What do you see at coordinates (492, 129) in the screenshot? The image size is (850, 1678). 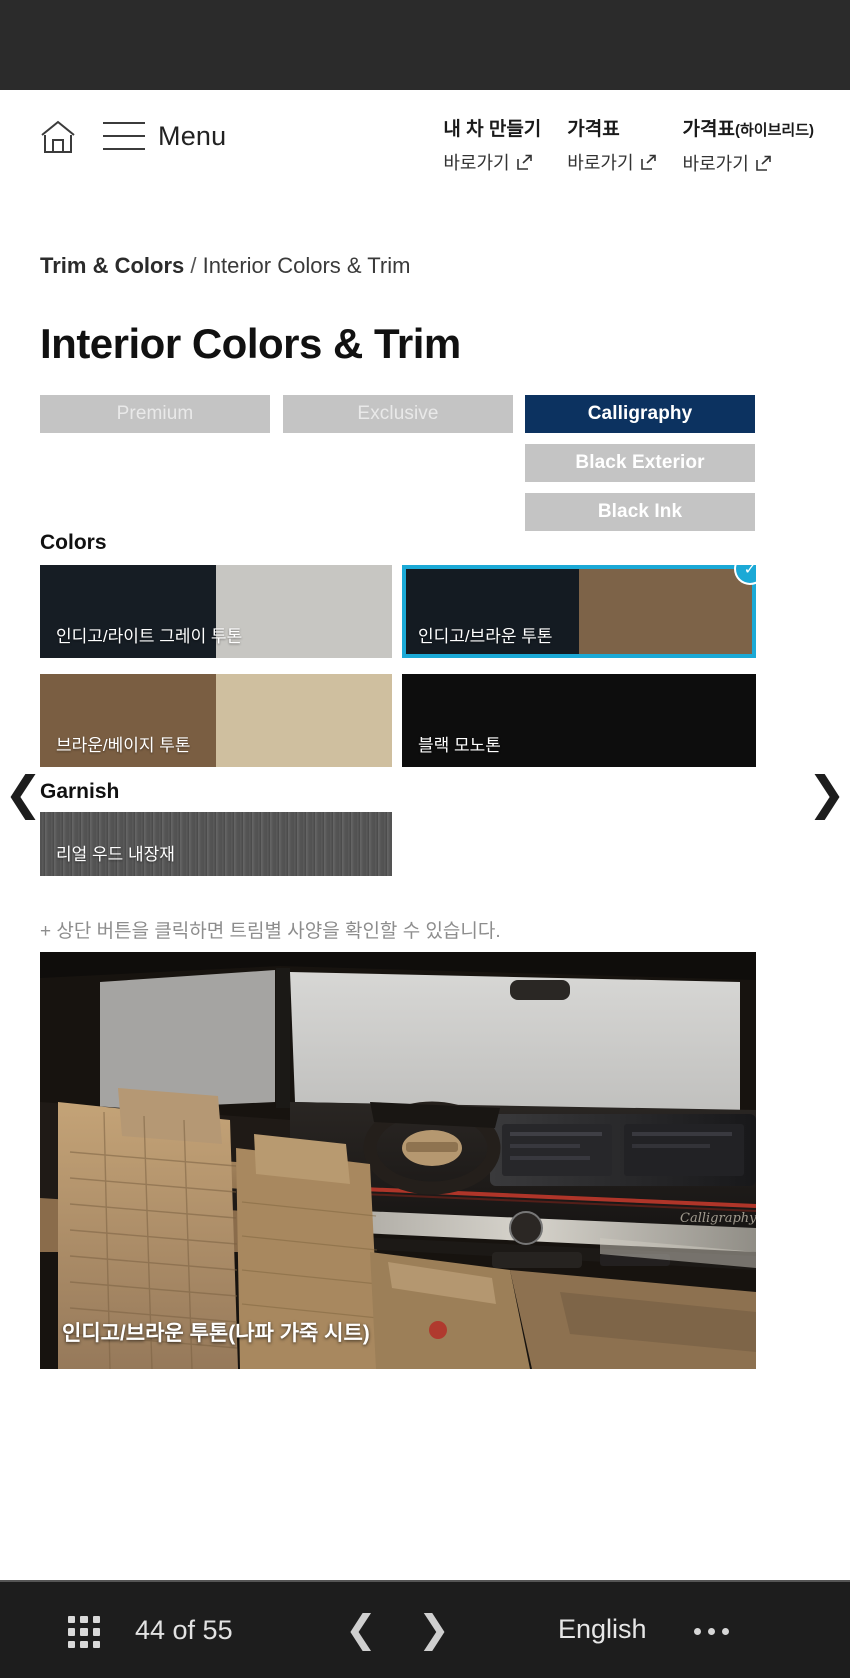 I see `quicklink-title: 내 차 만들기` at bounding box center [492, 129].